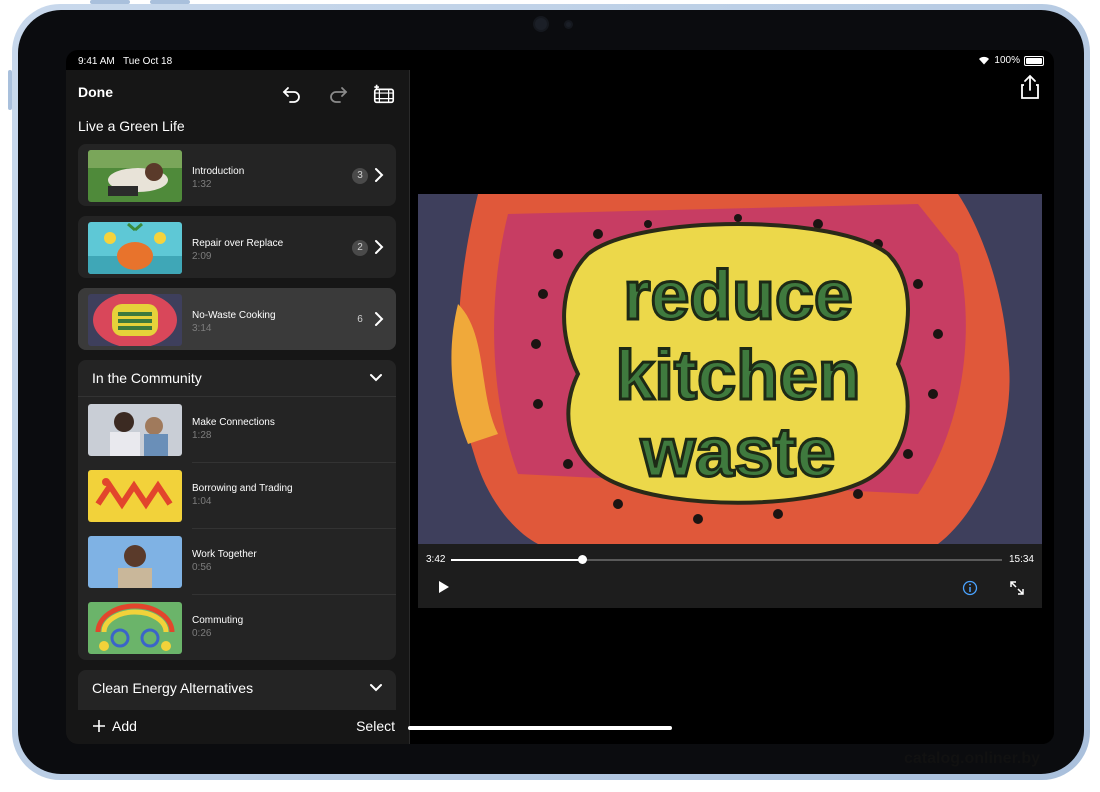 The height and width of the screenshot is (792, 1100). What do you see at coordinates (237, 94) in the screenshot?
I see `sidebar-toolbar: Done` at bounding box center [237, 94].